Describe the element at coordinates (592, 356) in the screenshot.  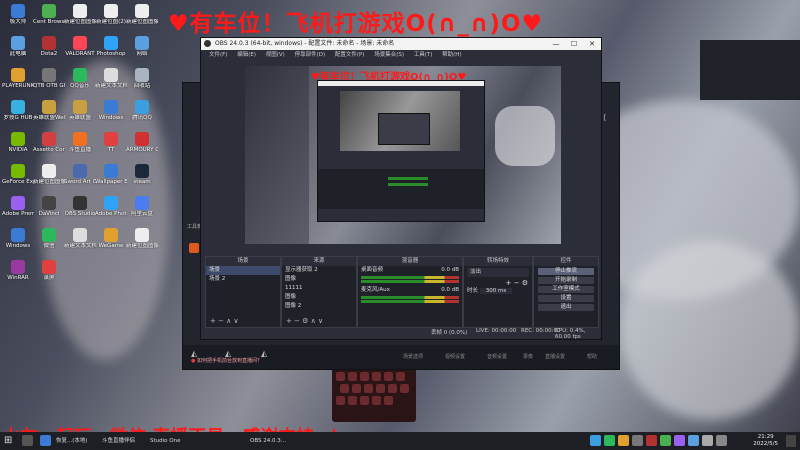
I see `tool-help: 帮助` at that location.